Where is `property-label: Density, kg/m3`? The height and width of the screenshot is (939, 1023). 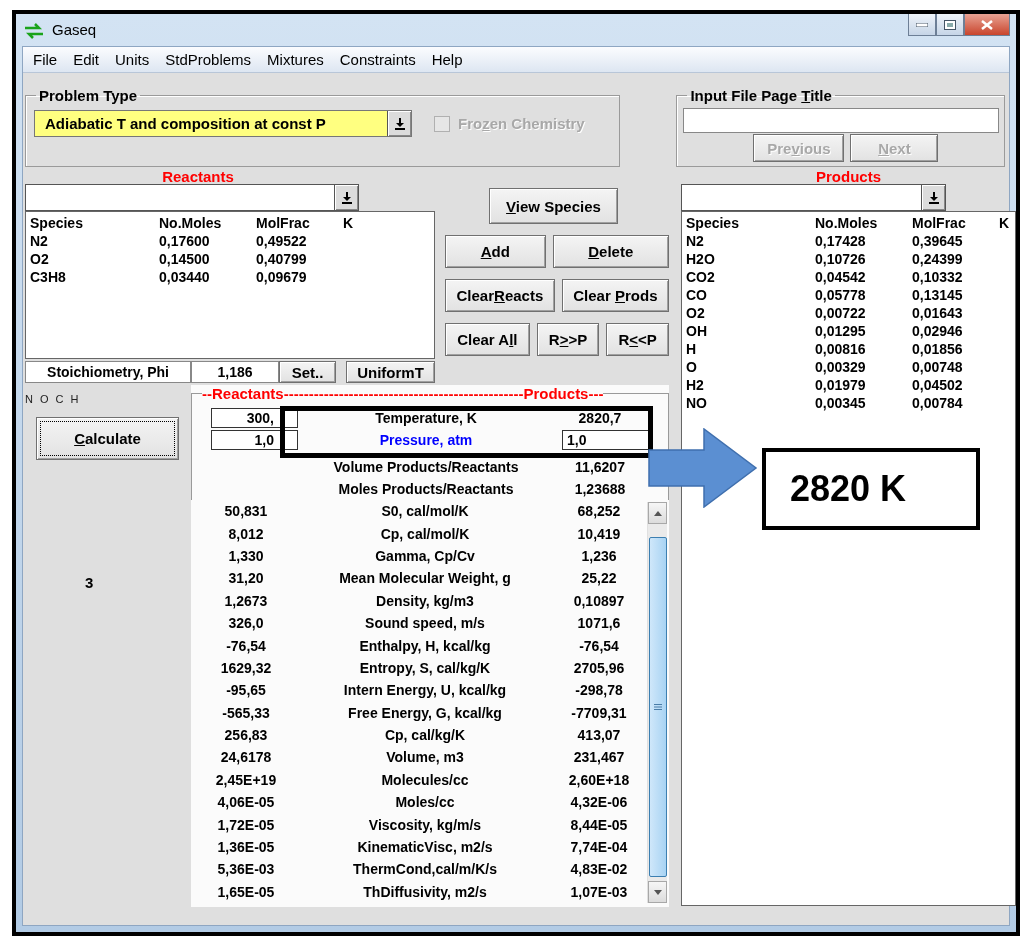 property-label: Density, kg/m3 is located at coordinates (425, 600).